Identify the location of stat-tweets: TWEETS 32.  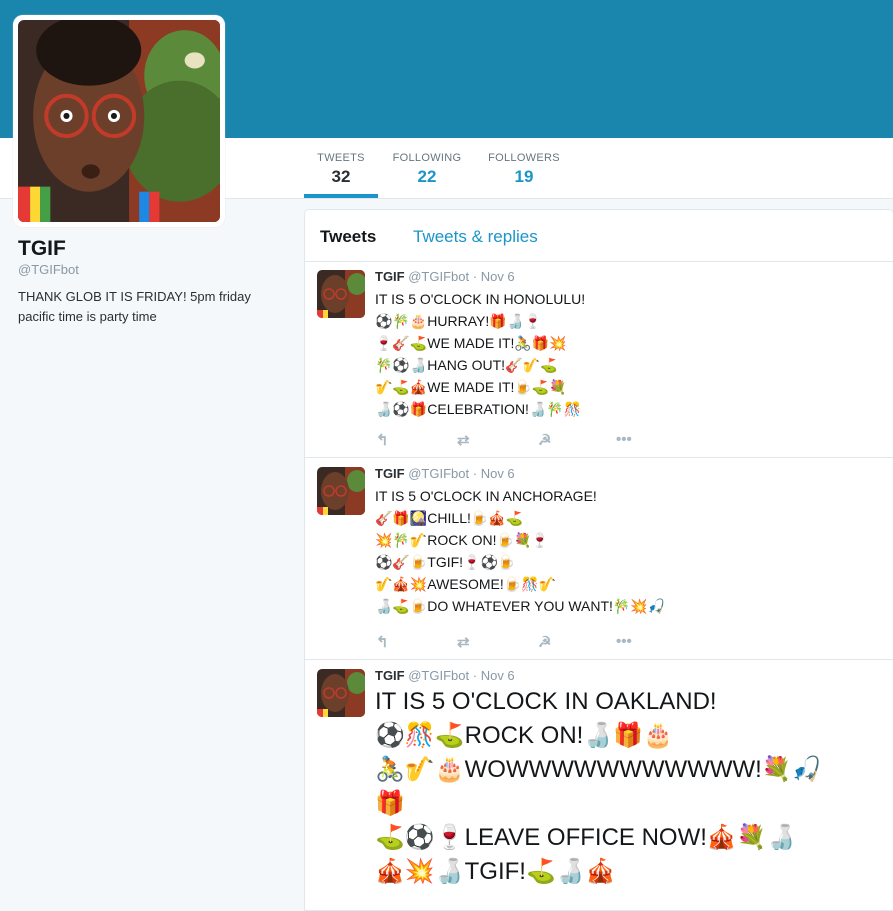
(341, 168).